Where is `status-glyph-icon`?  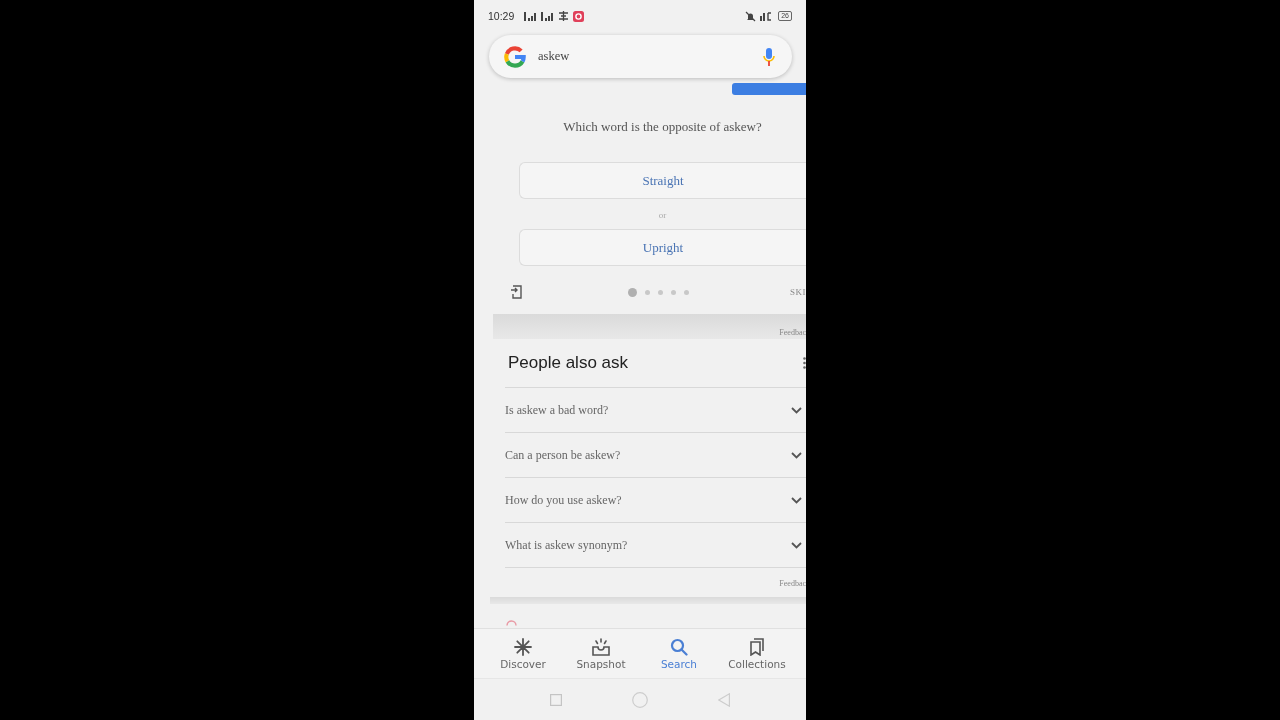 status-glyph-icon is located at coordinates (564, 16).